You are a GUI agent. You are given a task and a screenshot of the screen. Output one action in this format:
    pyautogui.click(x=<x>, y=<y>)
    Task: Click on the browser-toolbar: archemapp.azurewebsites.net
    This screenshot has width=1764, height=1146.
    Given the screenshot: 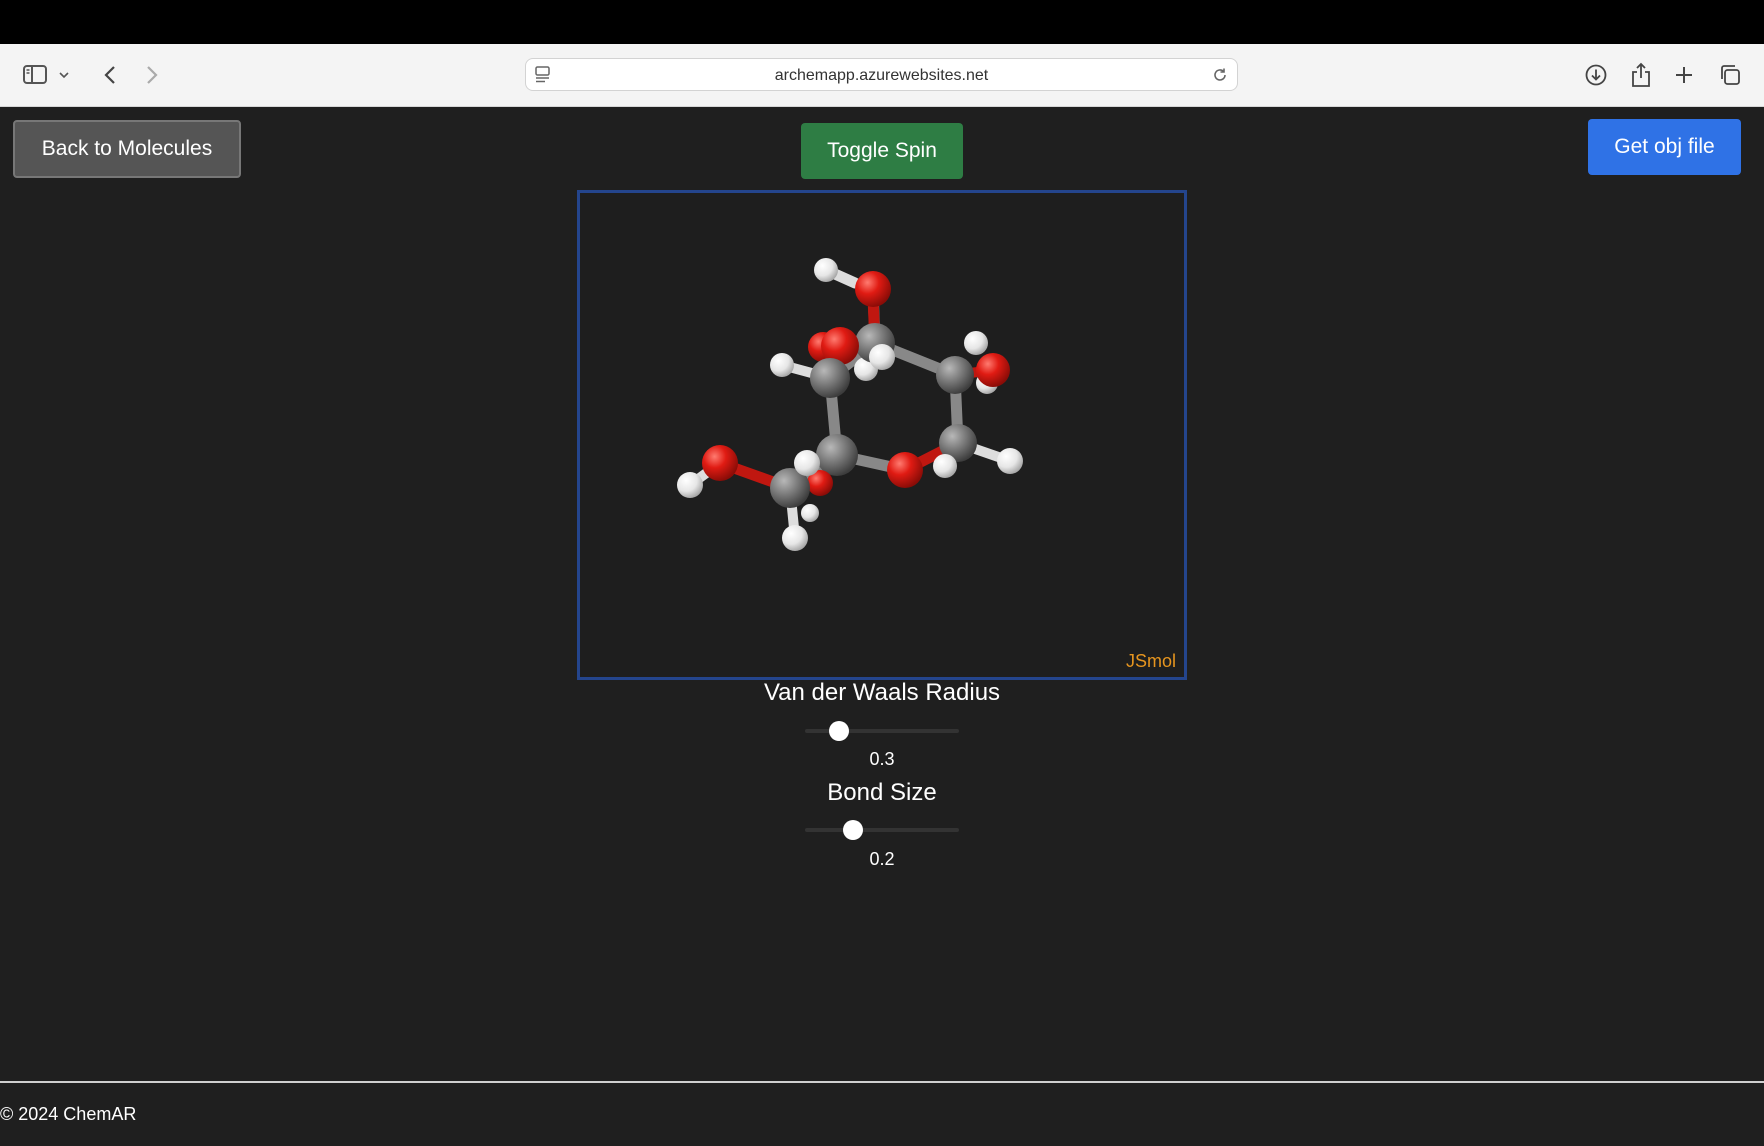 What is the action you would take?
    pyautogui.click(x=882, y=75)
    